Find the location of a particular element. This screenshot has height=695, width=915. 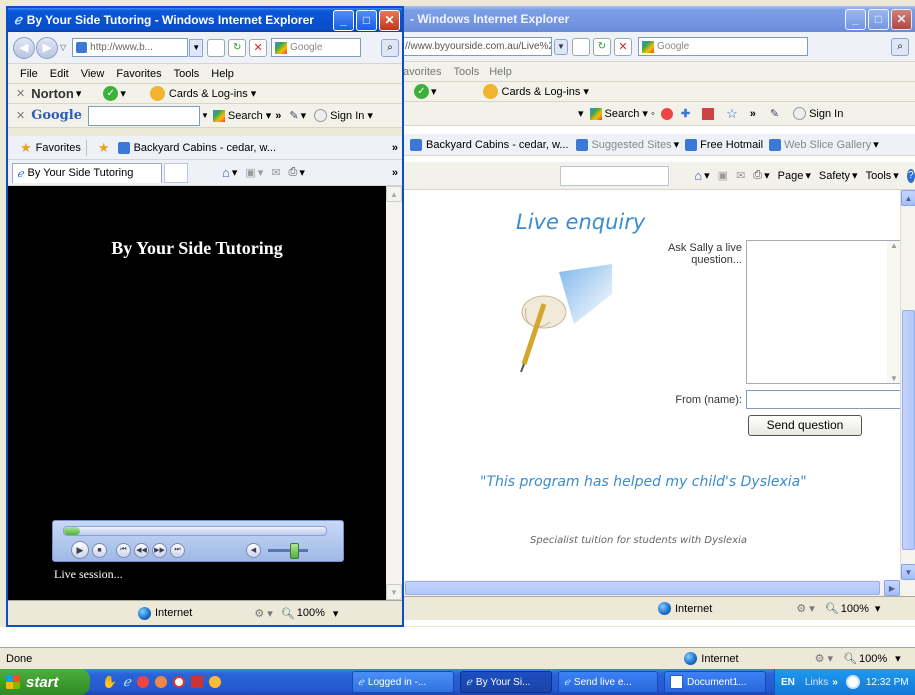

back-link-suggested: Suggested Sites is located at coordinates (631, 145).